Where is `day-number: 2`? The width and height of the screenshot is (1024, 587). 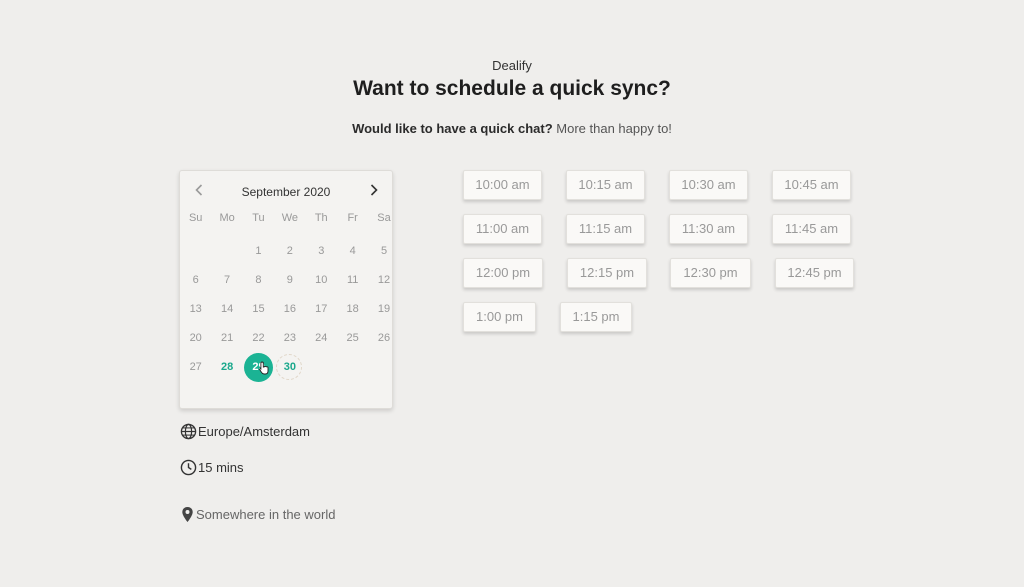
day-number: 2 is located at coordinates (289, 251).